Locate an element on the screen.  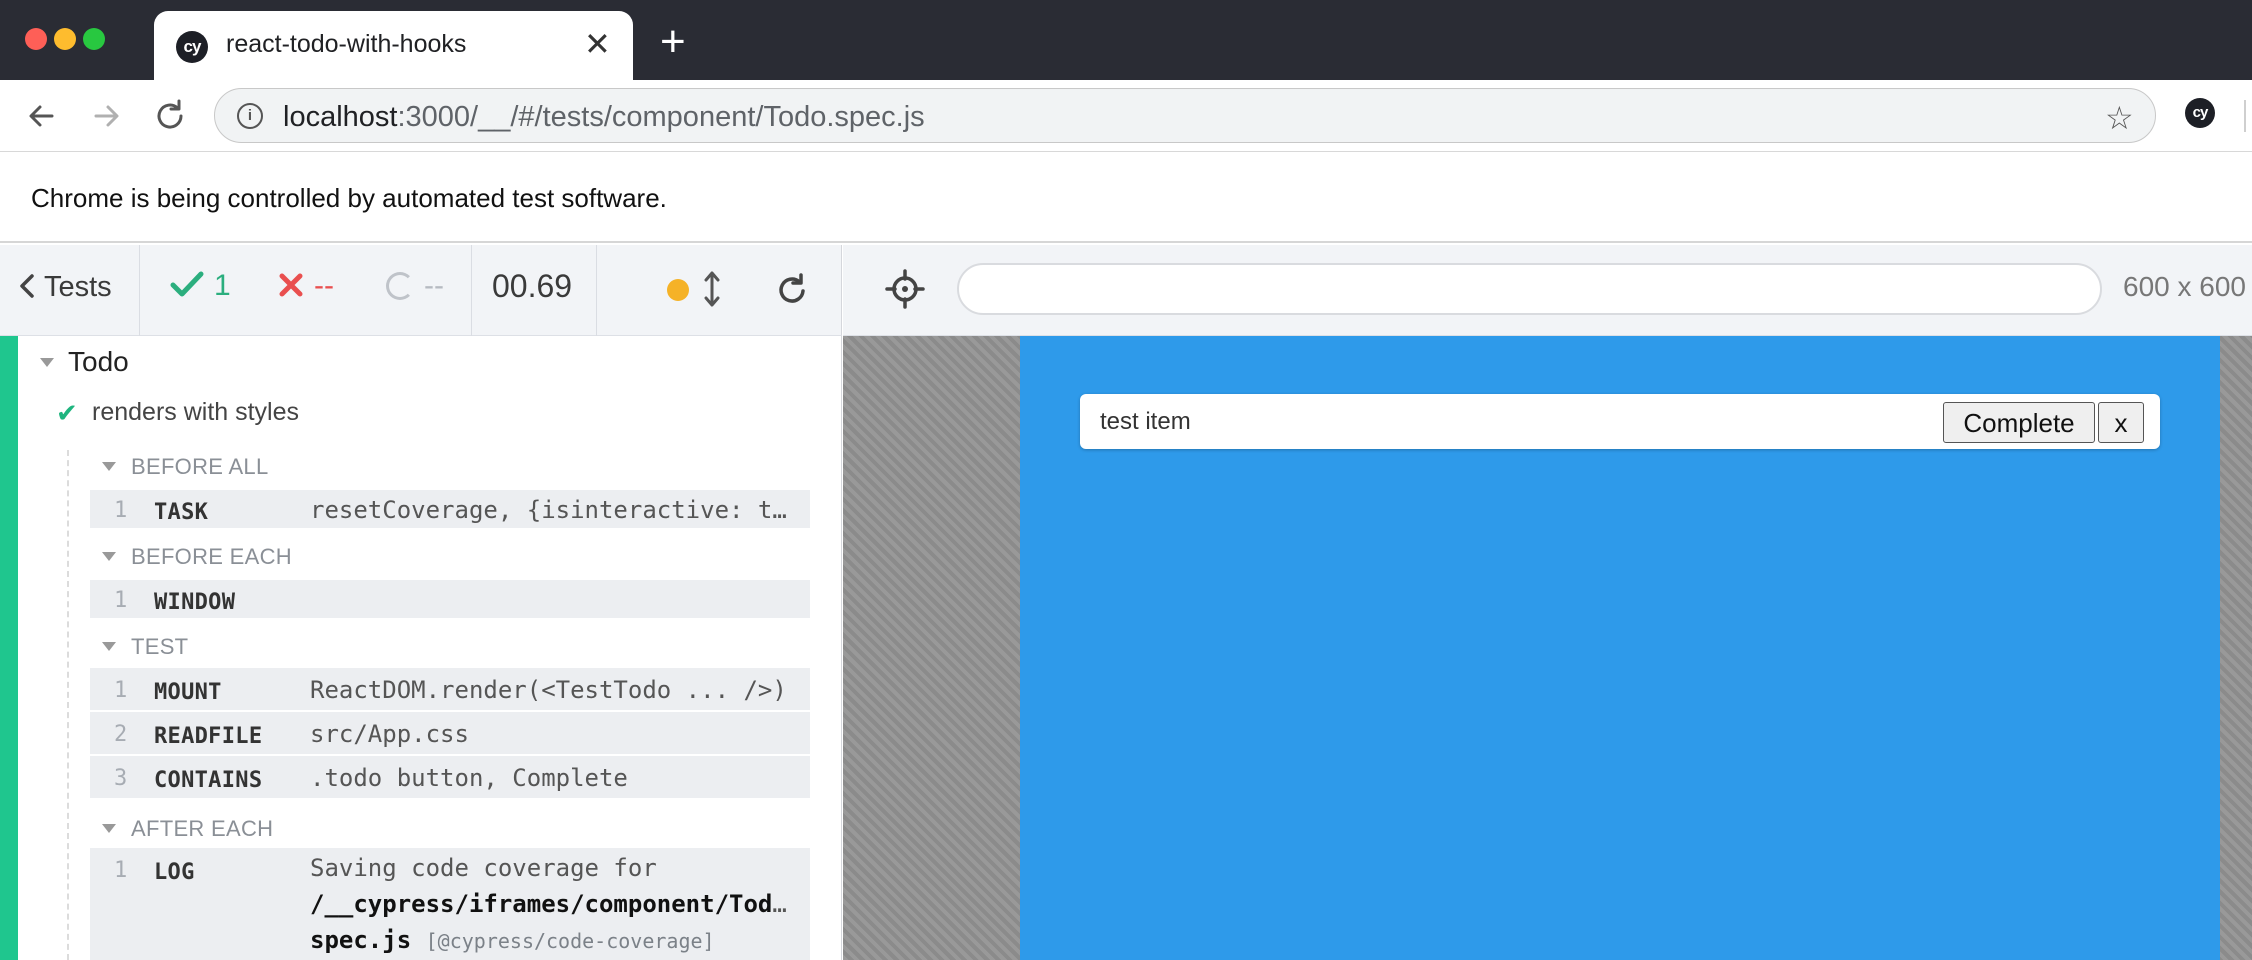
x-fail-icon is located at coordinates (291, 285).